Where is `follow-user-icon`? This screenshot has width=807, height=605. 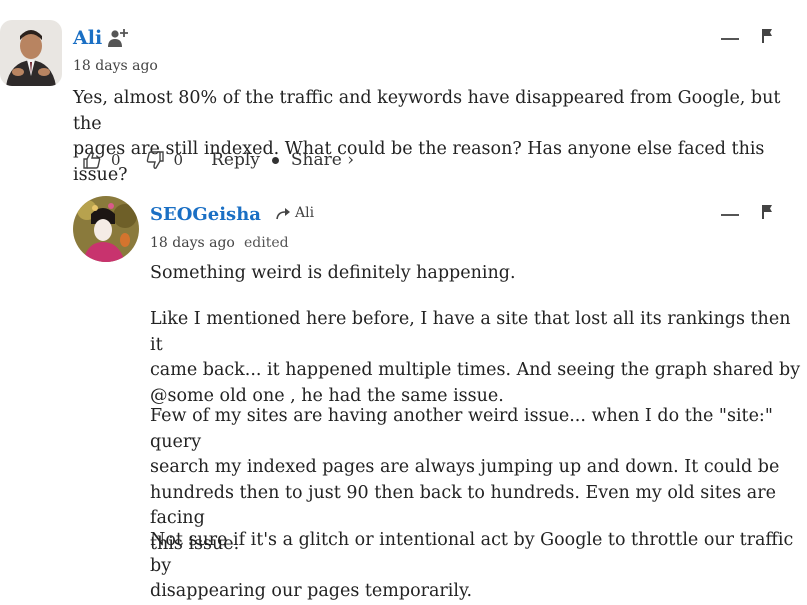 follow-user-icon is located at coordinates (119, 40).